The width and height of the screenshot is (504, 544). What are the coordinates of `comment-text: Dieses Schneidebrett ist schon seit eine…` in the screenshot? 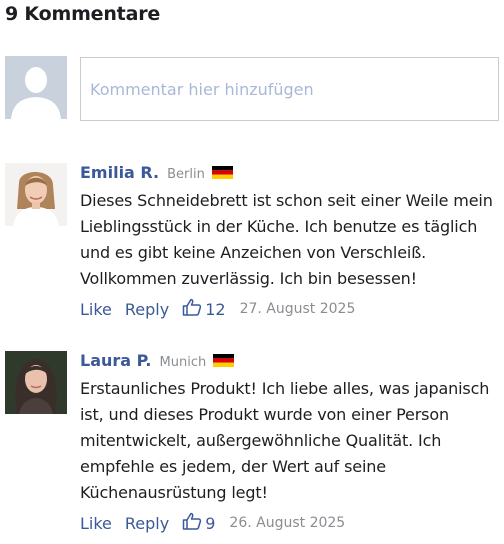 It's located at (286, 239).